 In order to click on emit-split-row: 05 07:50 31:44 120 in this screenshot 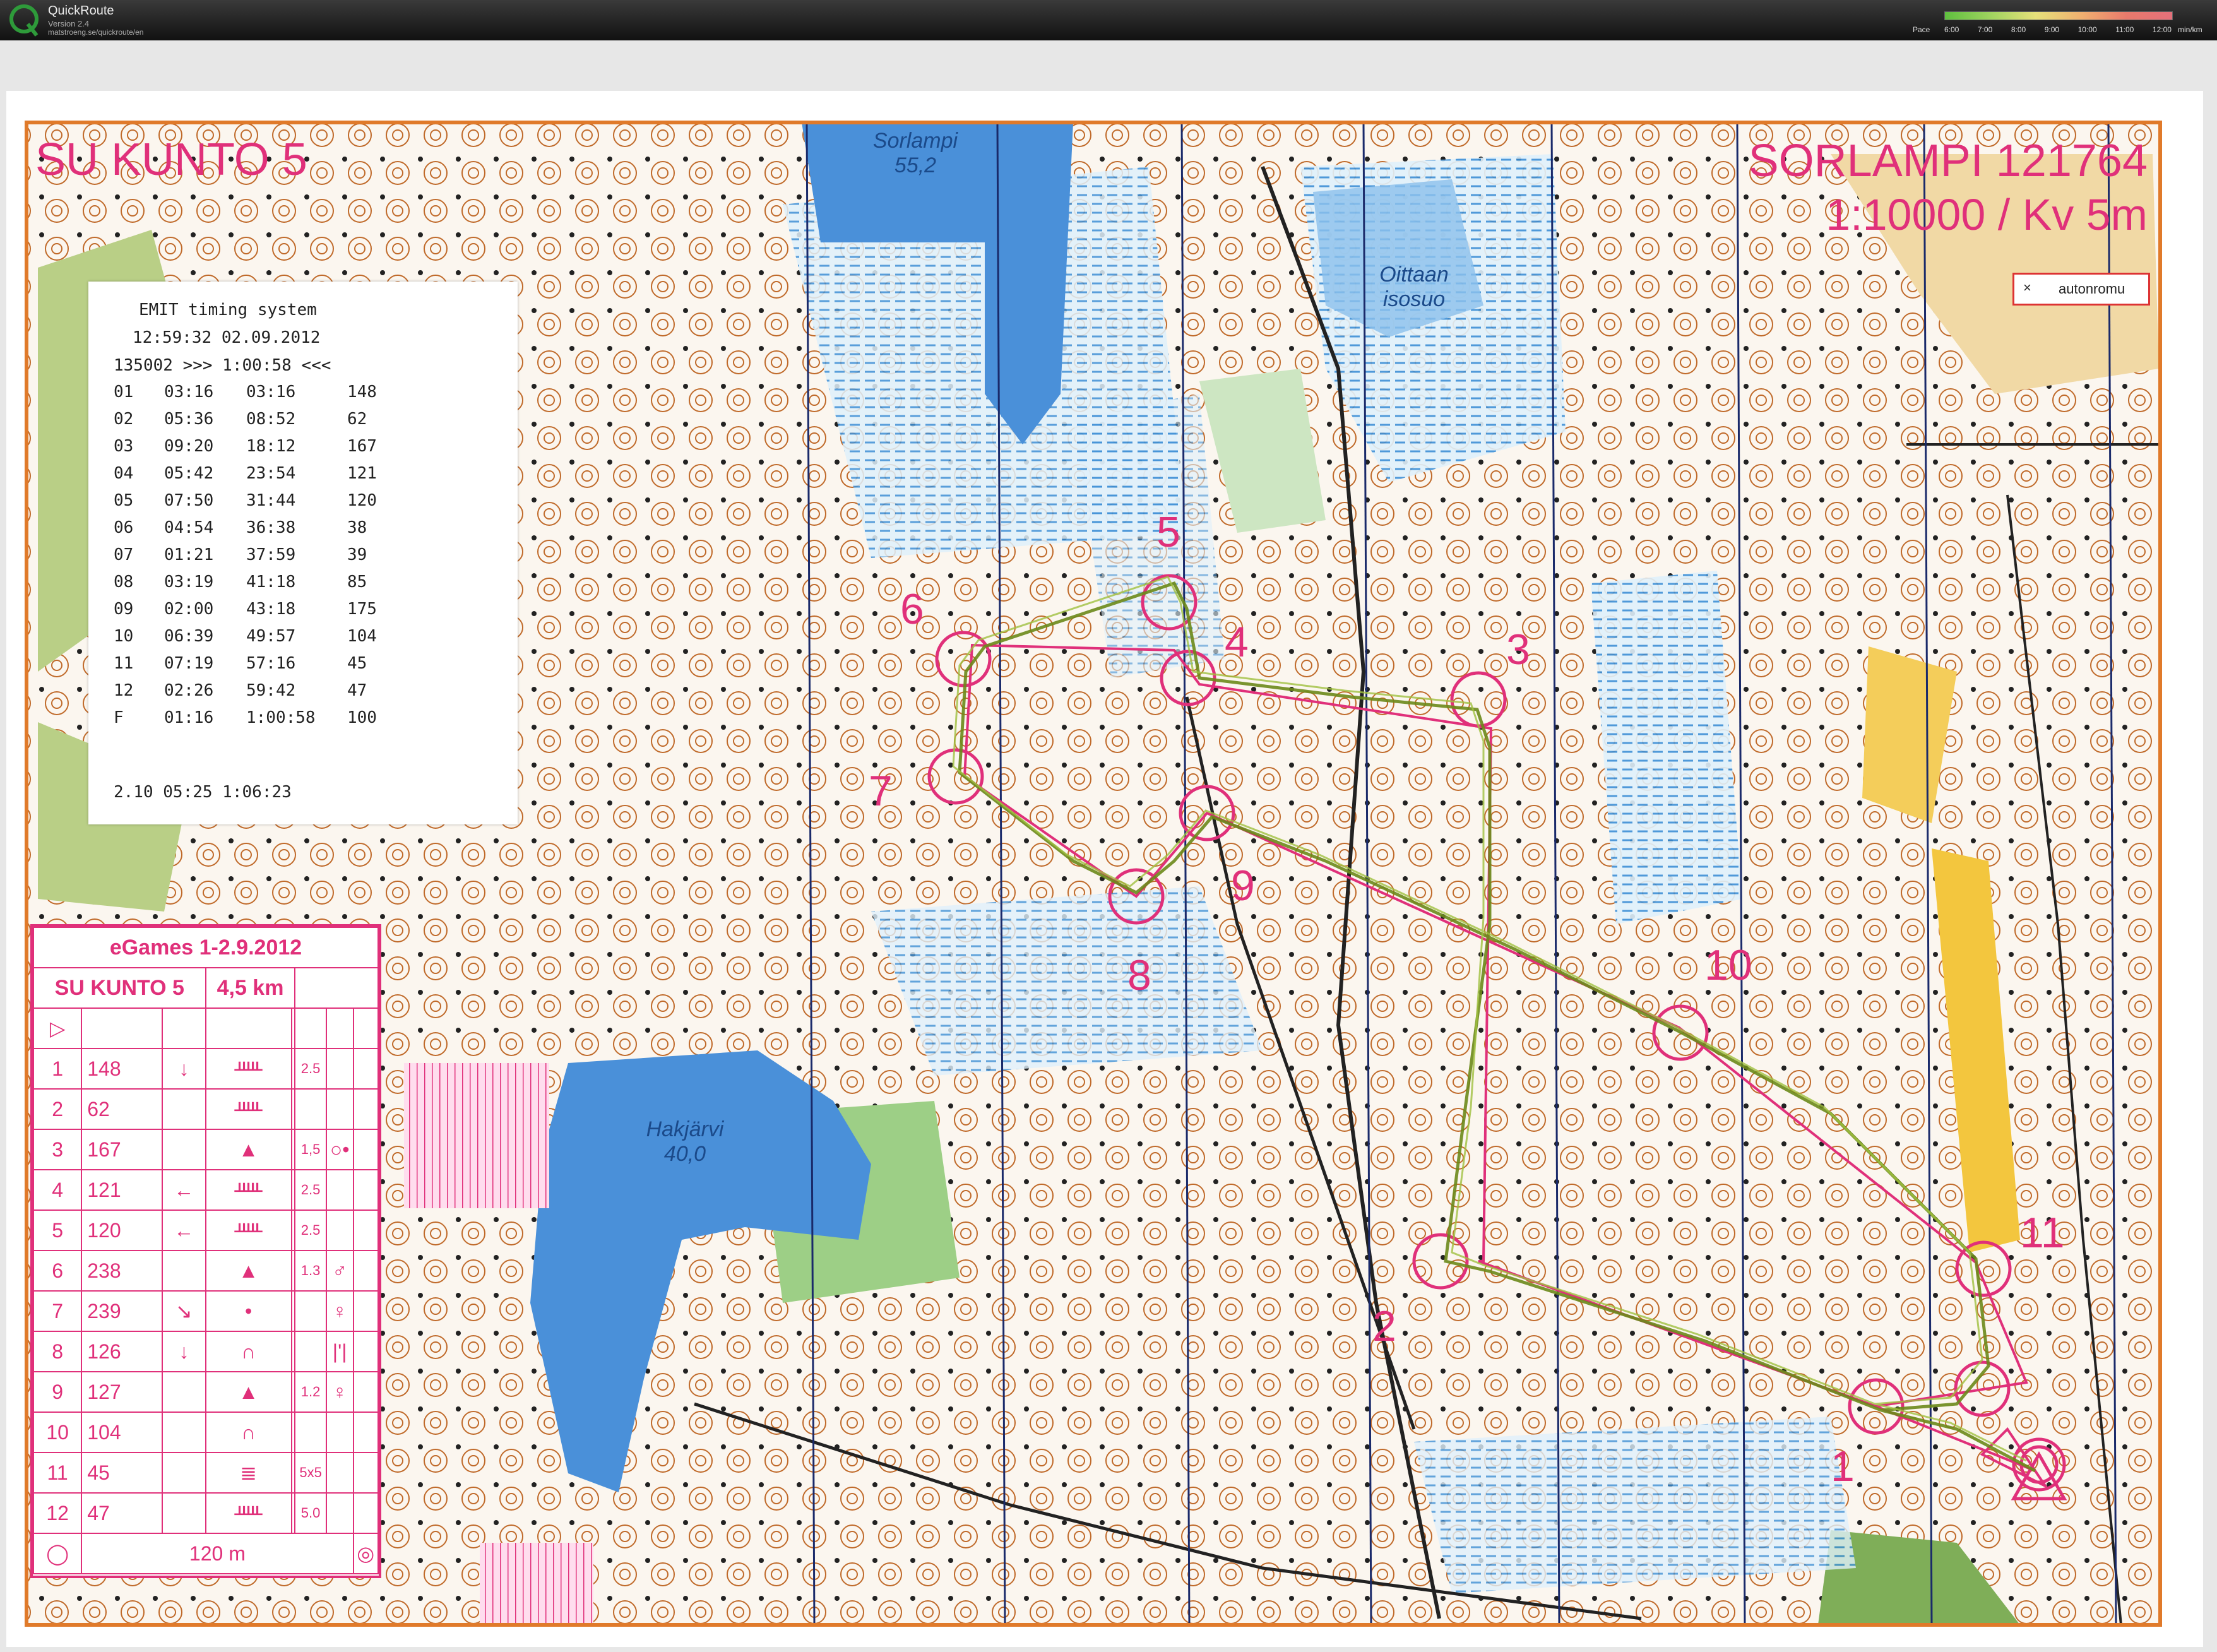, I will do `click(246, 500)`.